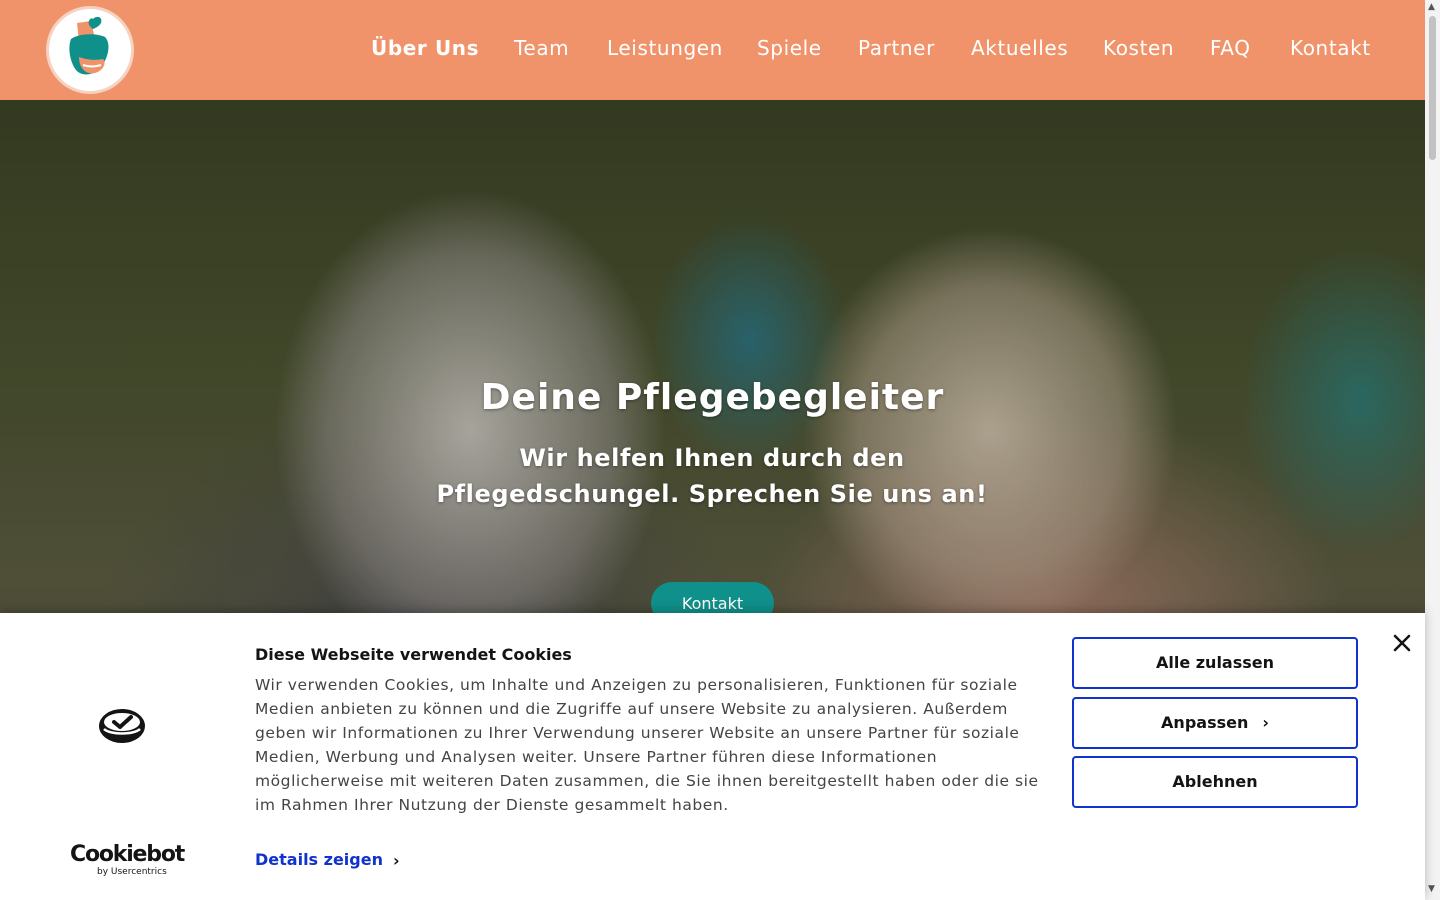 Image resolution: width=1440 pixels, height=900 pixels. I want to click on cookiebot-mark-icon, so click(122, 728).